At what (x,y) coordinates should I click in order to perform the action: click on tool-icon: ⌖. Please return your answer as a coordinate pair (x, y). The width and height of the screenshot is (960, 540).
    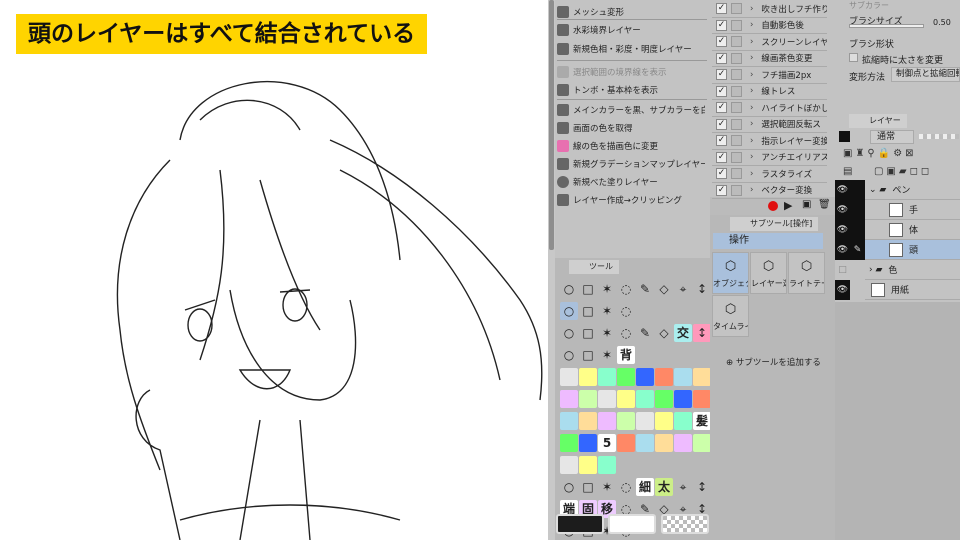
    Looking at the image, I should click on (683, 289).